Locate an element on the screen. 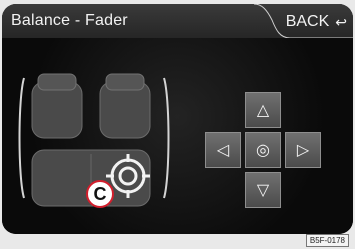 This screenshot has height=249, width=355. down-icon: ▽ is located at coordinates (263, 190).